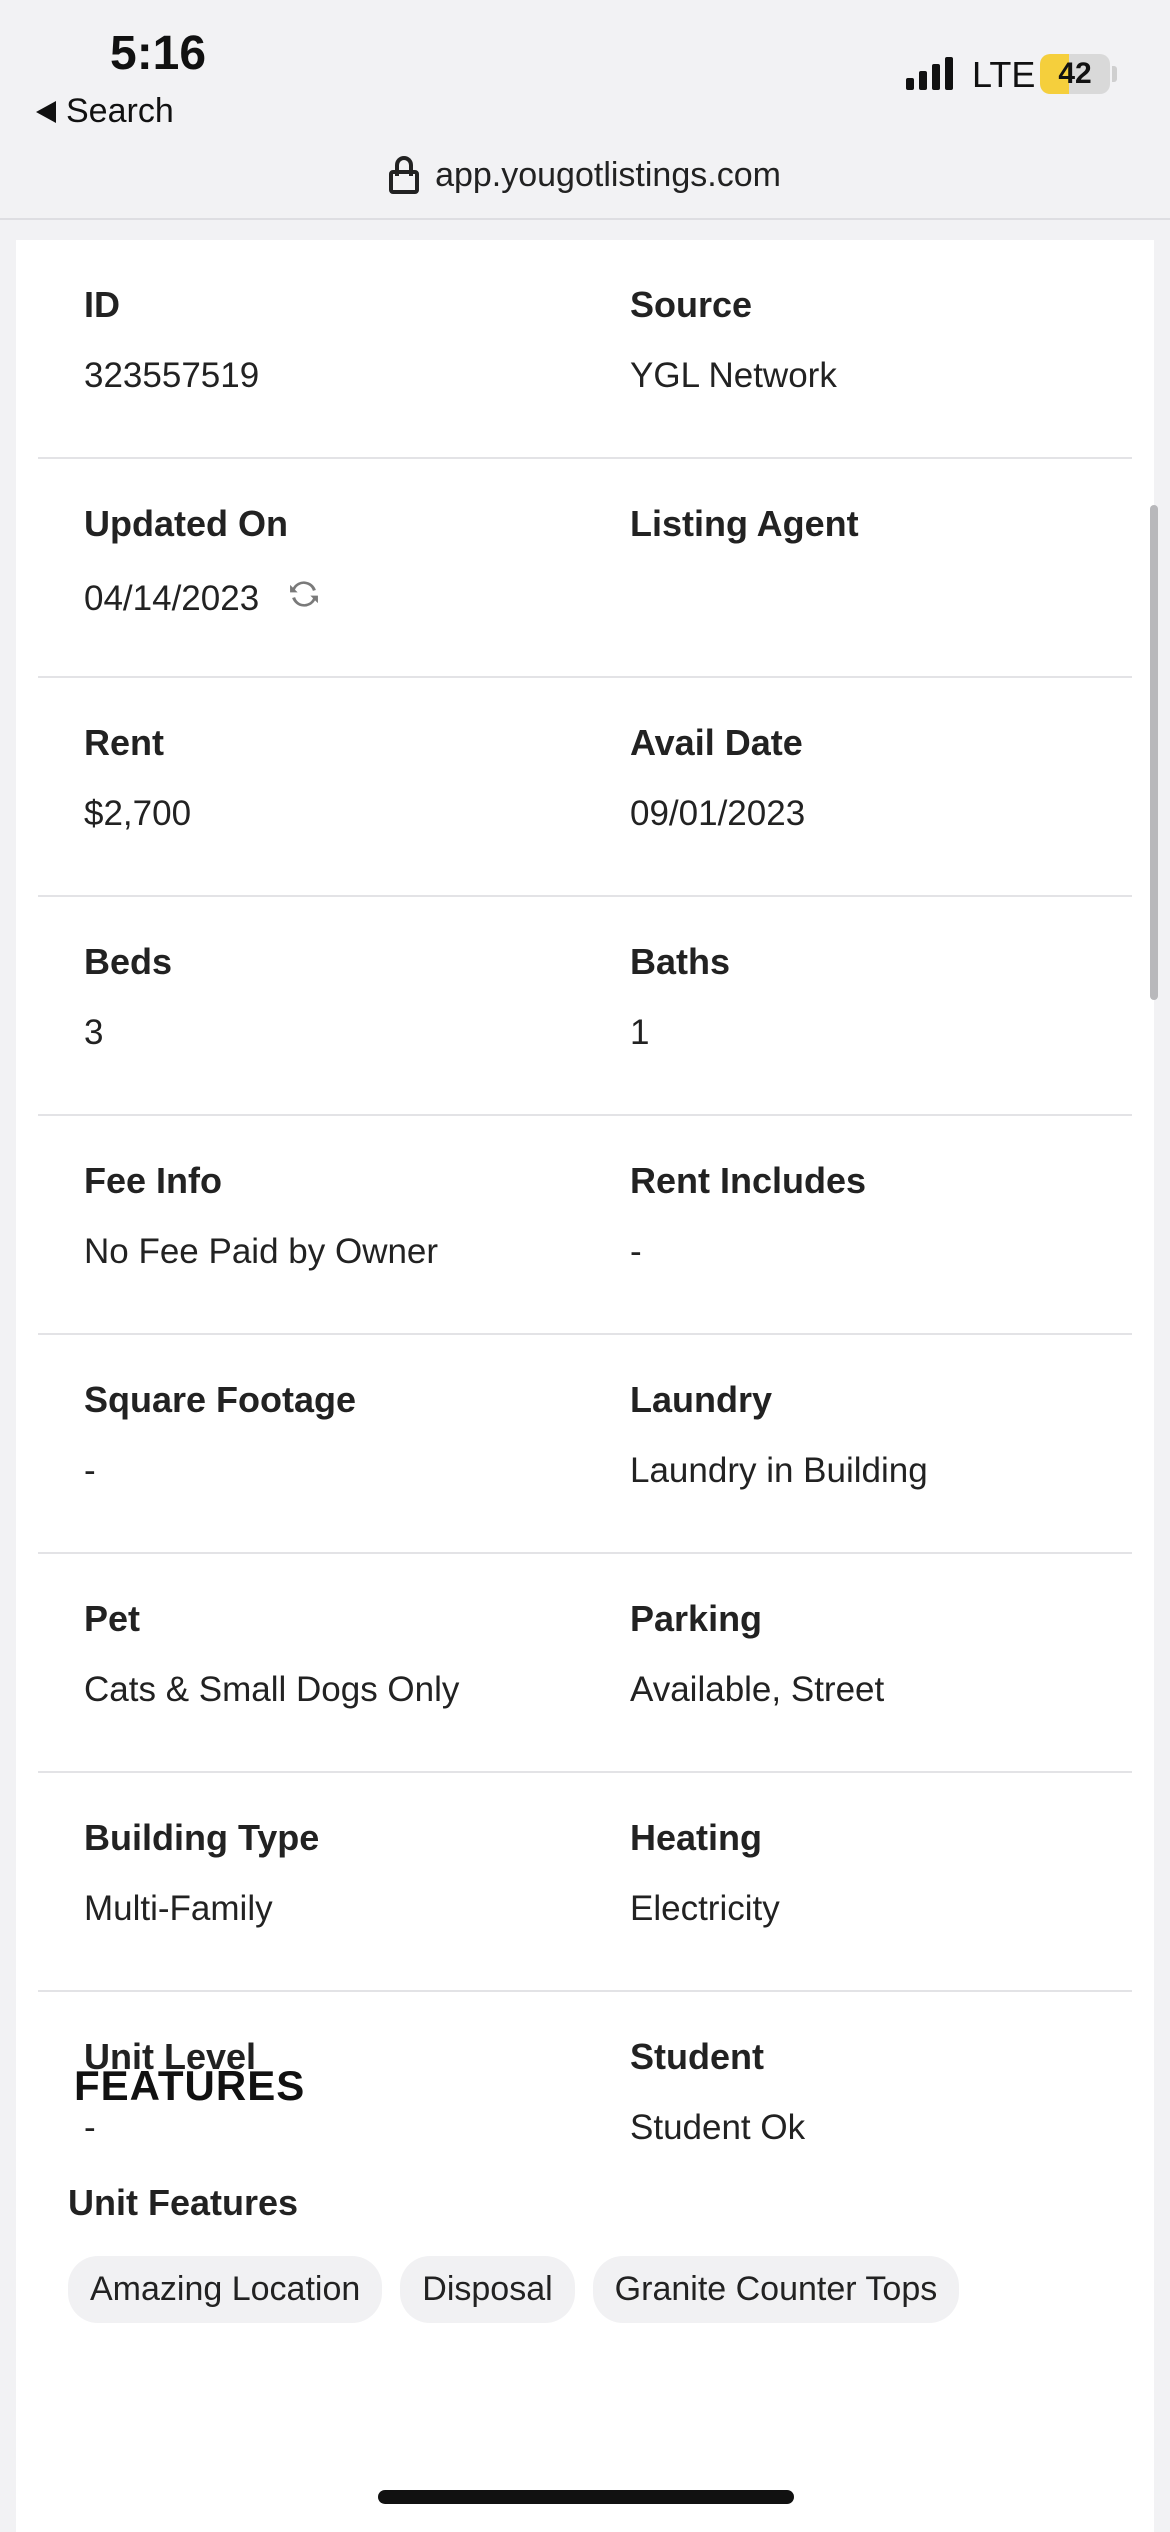  Describe the element at coordinates (153, 1180) in the screenshot. I see `detail-label: Fee Info` at that location.